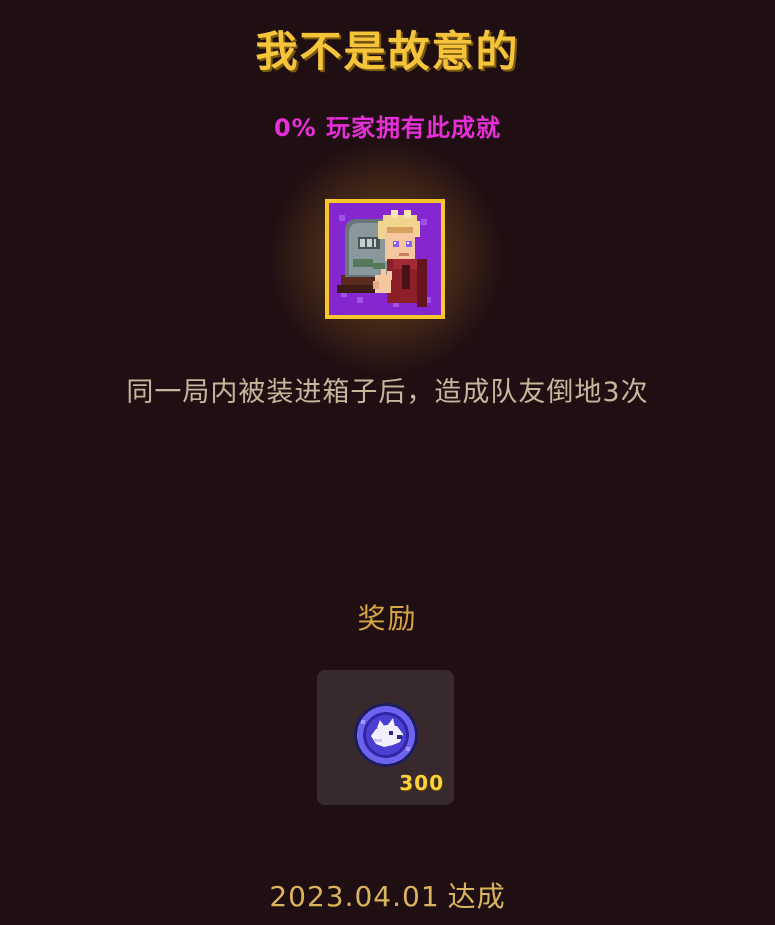 The width and height of the screenshot is (775, 925). What do you see at coordinates (354, 896) in the screenshot?
I see `achievement-date: 2023.04.01` at bounding box center [354, 896].